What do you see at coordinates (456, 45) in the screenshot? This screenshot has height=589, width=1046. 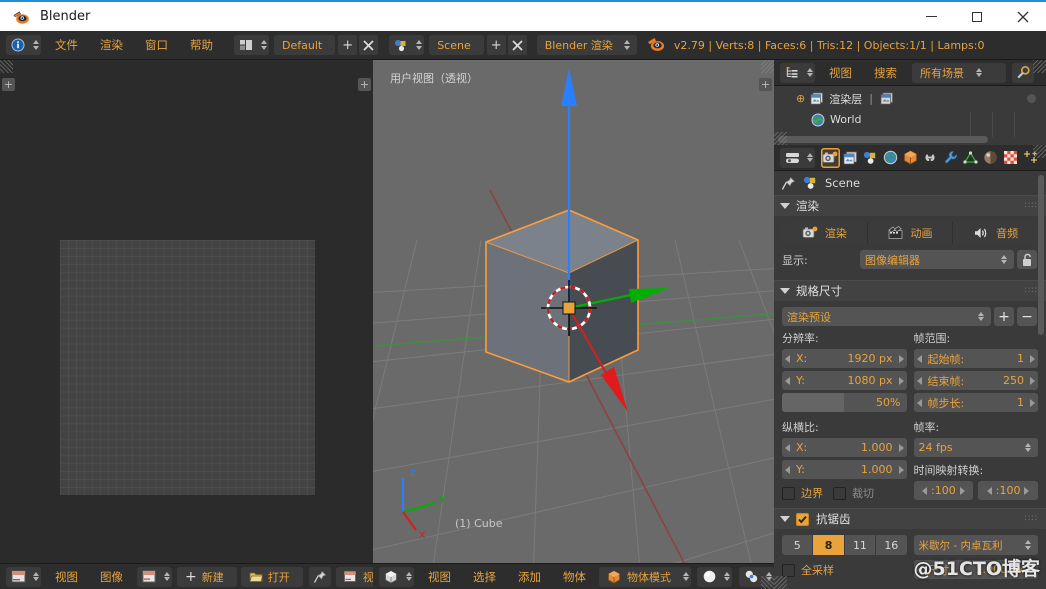 I see `scene-name: Scene` at bounding box center [456, 45].